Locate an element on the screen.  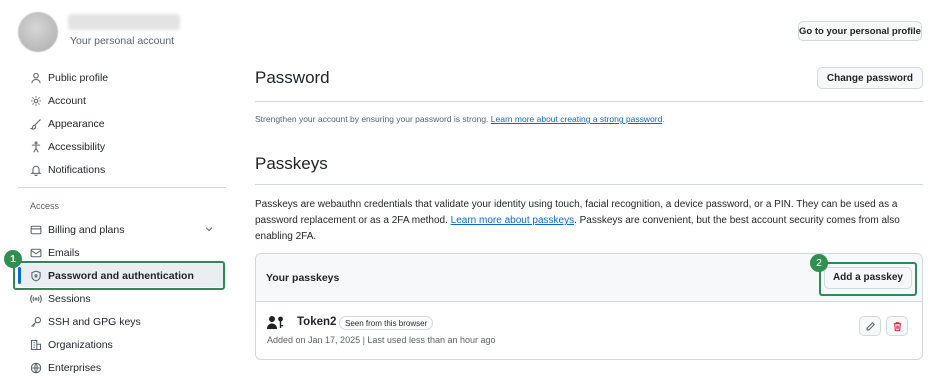
learn-more-passkeys-link: Learn more about passkeys is located at coordinates (512, 220).